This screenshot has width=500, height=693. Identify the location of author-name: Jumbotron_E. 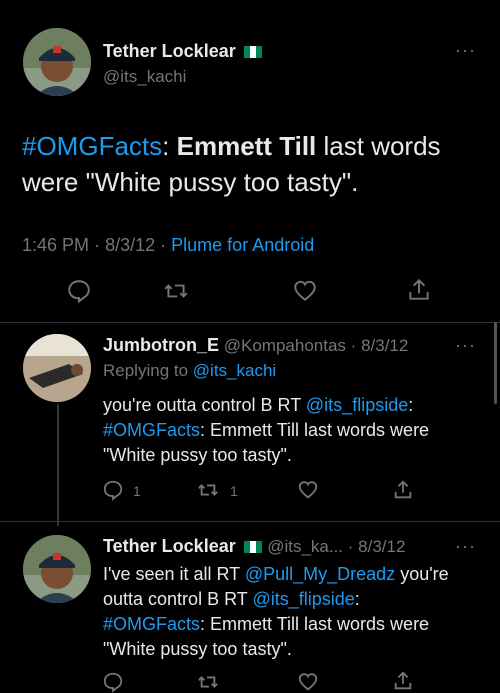
(161, 345).